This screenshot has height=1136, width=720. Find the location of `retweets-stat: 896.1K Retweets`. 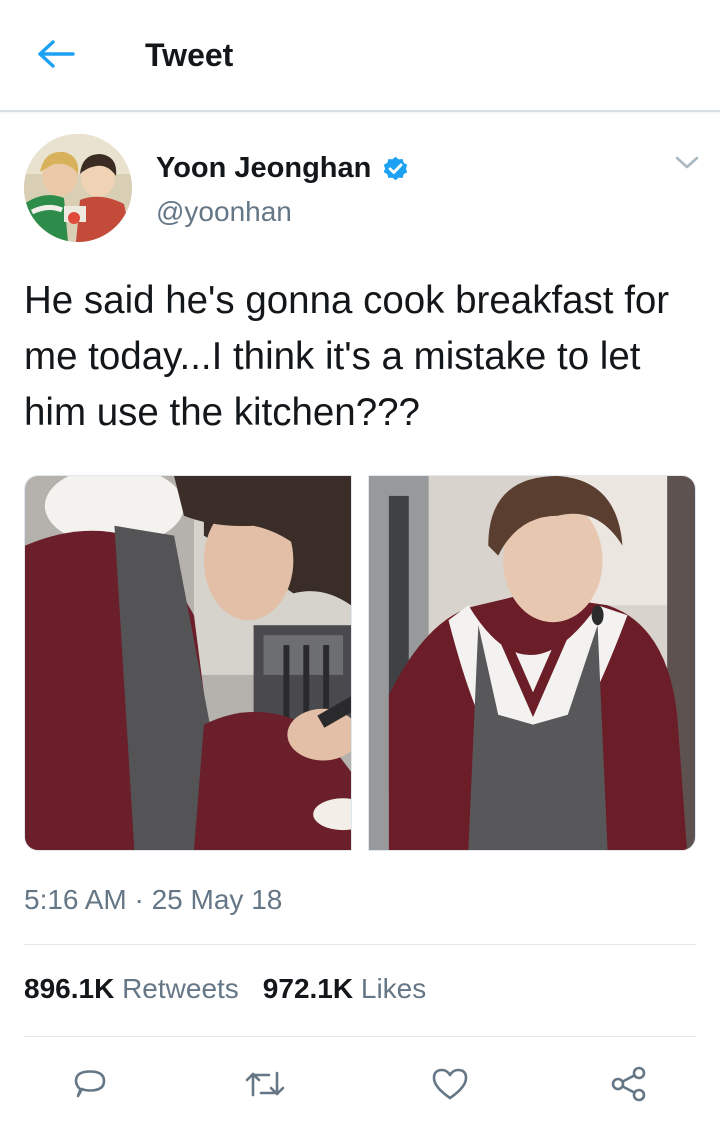

retweets-stat: 896.1K Retweets is located at coordinates (131, 989).